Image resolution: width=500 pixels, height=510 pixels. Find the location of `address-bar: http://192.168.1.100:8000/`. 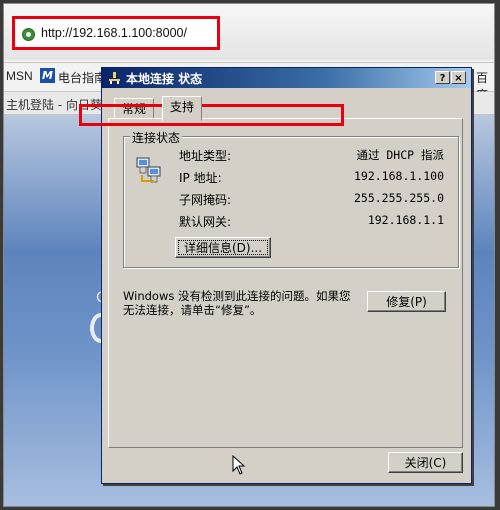

address-bar: http://192.168.1.100:8000/ is located at coordinates (116, 33).